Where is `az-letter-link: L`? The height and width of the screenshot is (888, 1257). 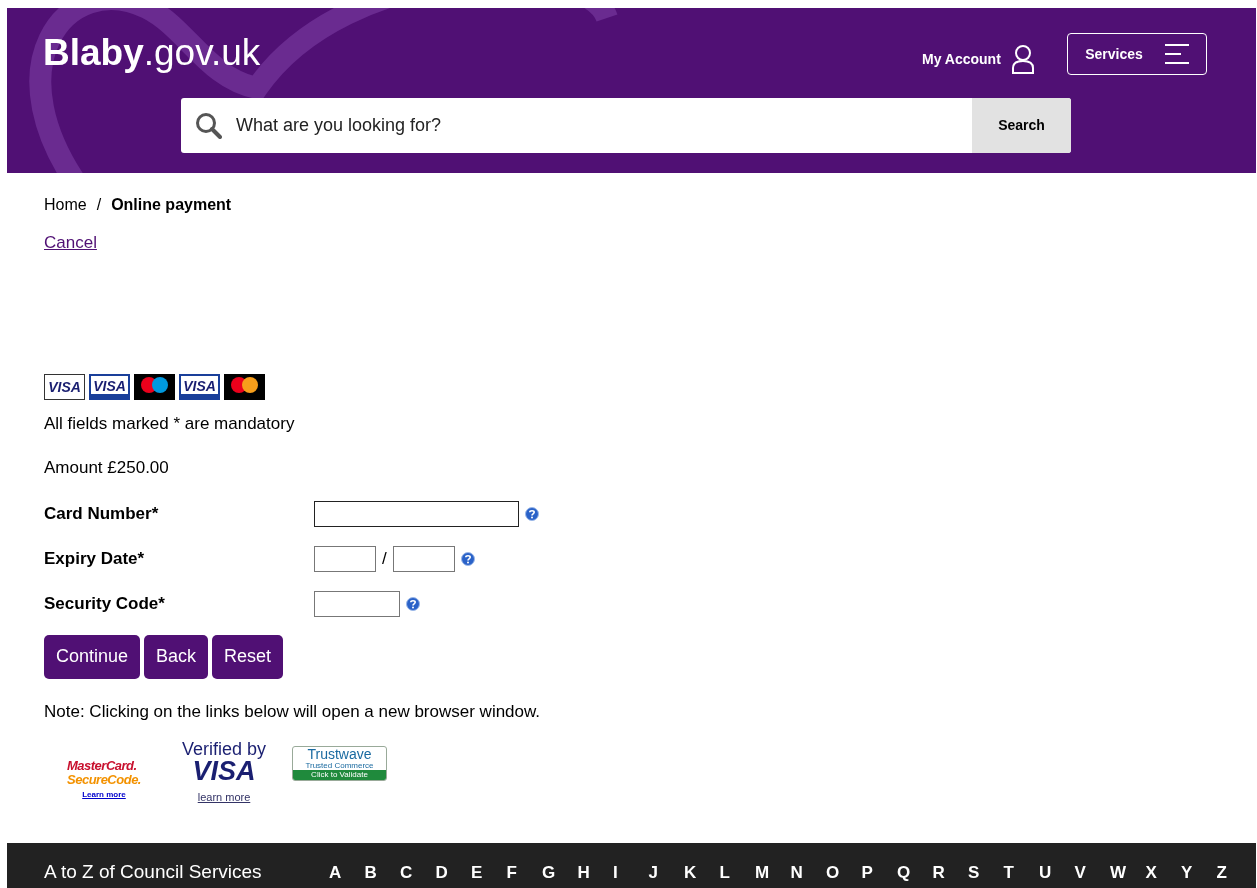
az-letter-link: L is located at coordinates (737, 872).